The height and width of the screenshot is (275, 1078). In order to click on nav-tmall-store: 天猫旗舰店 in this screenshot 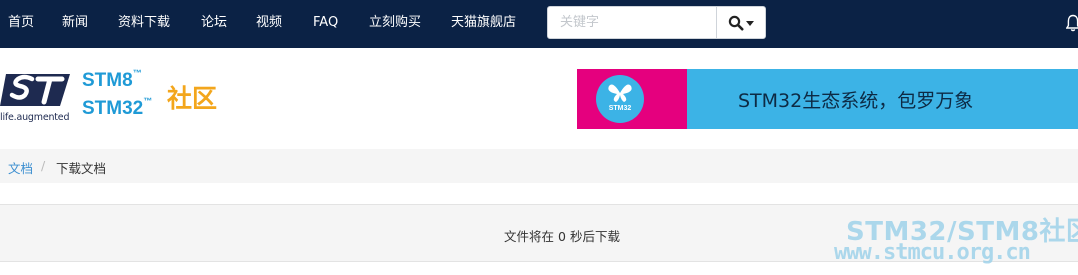, I will do `click(483, 24)`.